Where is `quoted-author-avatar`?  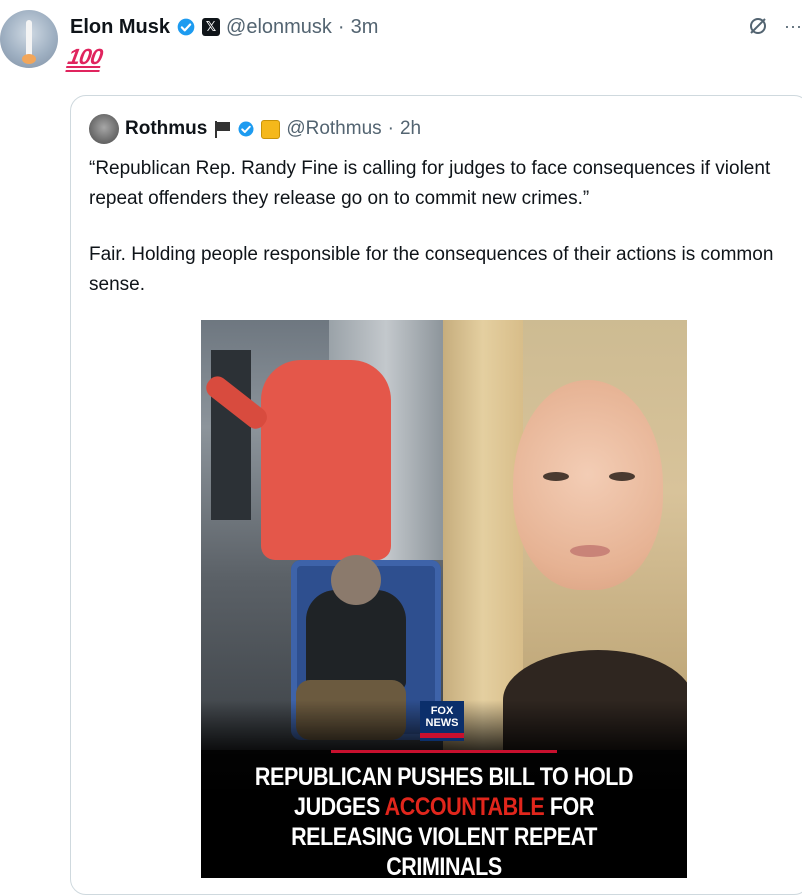 quoted-author-avatar is located at coordinates (104, 129).